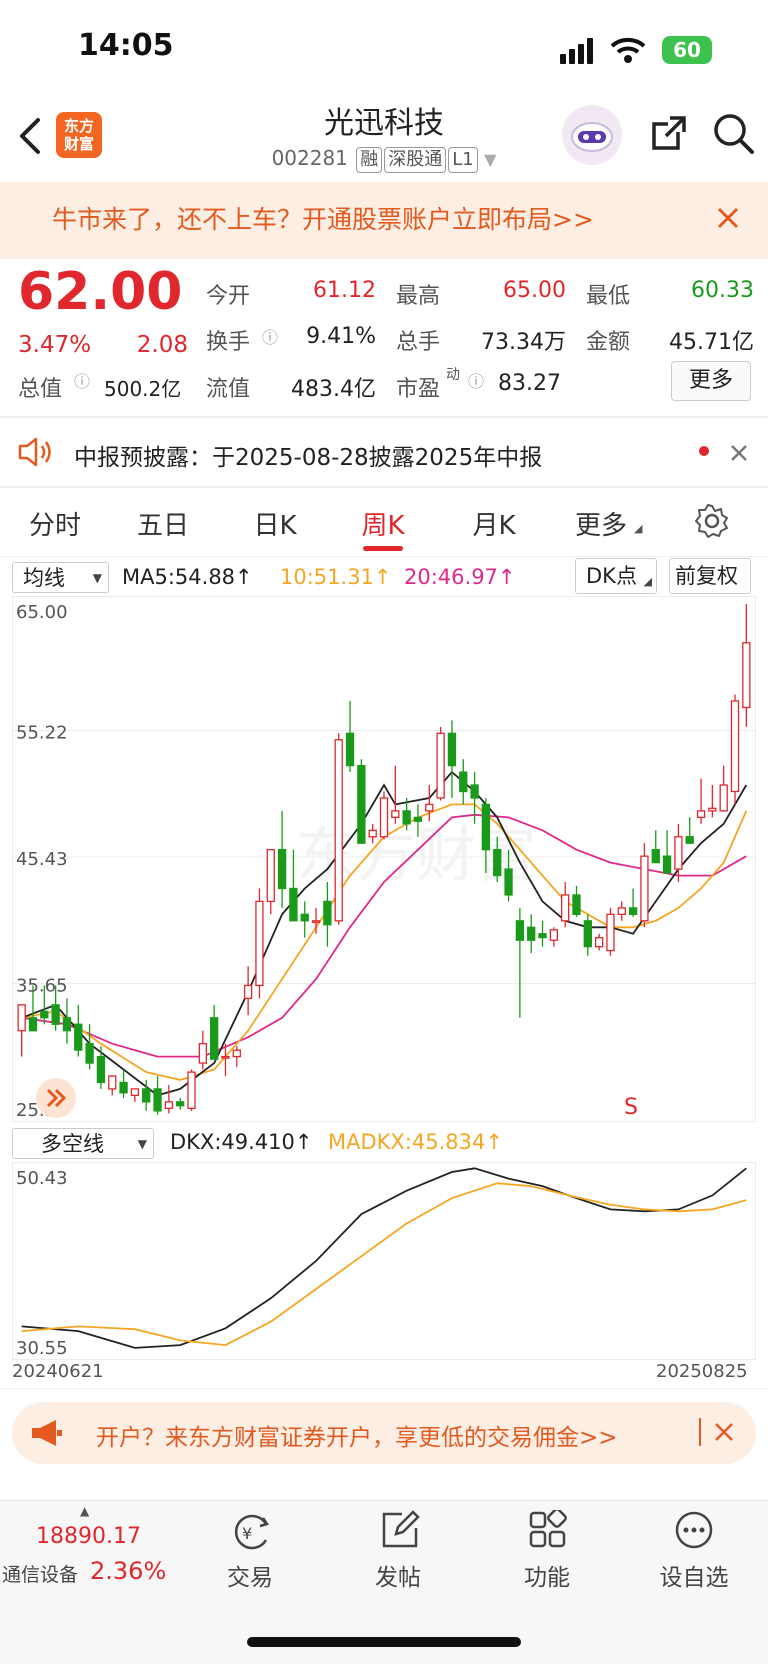 The width and height of the screenshot is (768, 1664). Describe the element at coordinates (592, 135) in the screenshot. I see `assistant-robot-icon` at that location.